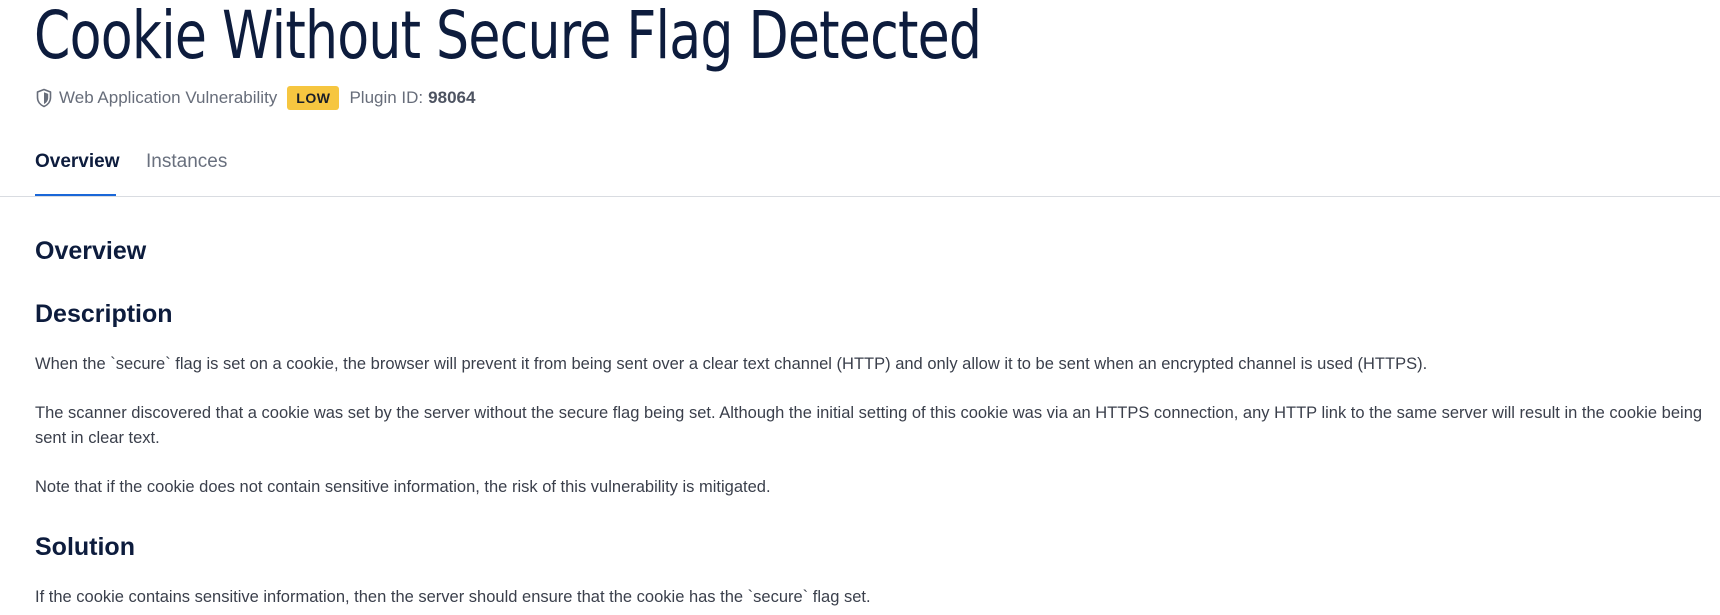  What do you see at coordinates (44, 98) in the screenshot?
I see `shield-icon` at bounding box center [44, 98].